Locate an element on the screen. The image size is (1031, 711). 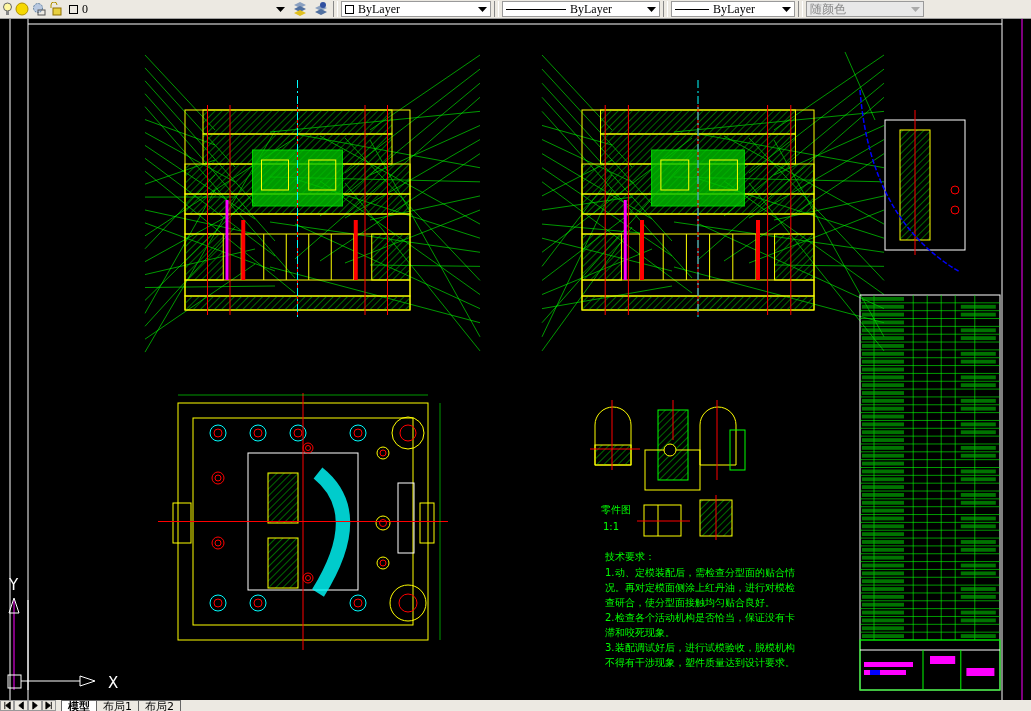
last-page-button is located at coordinates (49, 705).